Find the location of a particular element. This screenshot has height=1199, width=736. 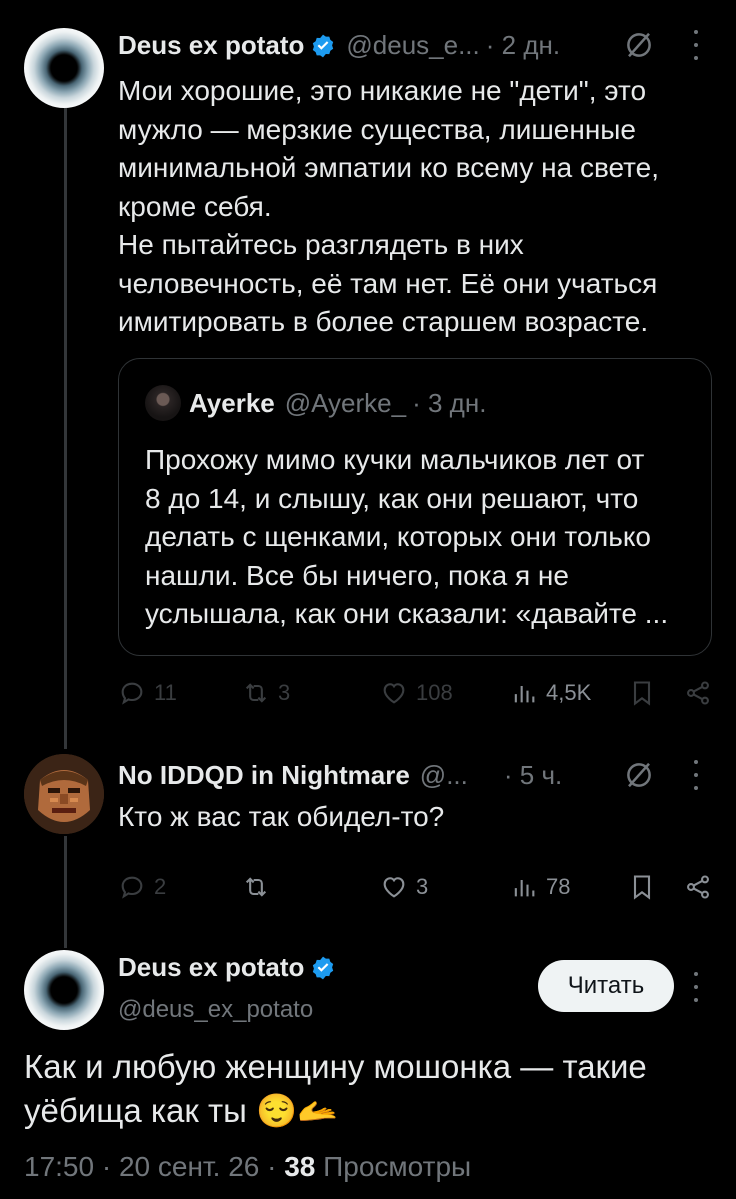

reply-button: 11 is located at coordinates (147, 693).